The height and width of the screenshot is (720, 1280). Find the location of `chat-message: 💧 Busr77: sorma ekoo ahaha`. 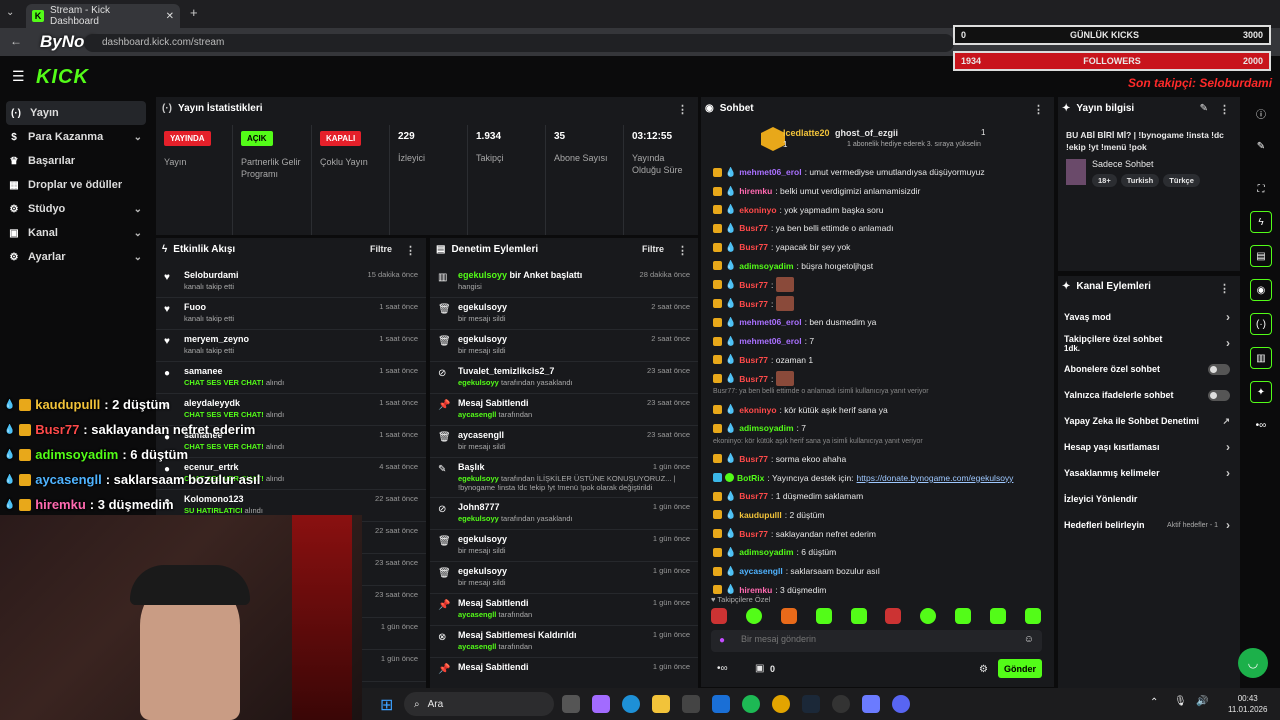

chat-message: 💧 Busr77: sorma ekoo ahaha is located at coordinates (877, 459).